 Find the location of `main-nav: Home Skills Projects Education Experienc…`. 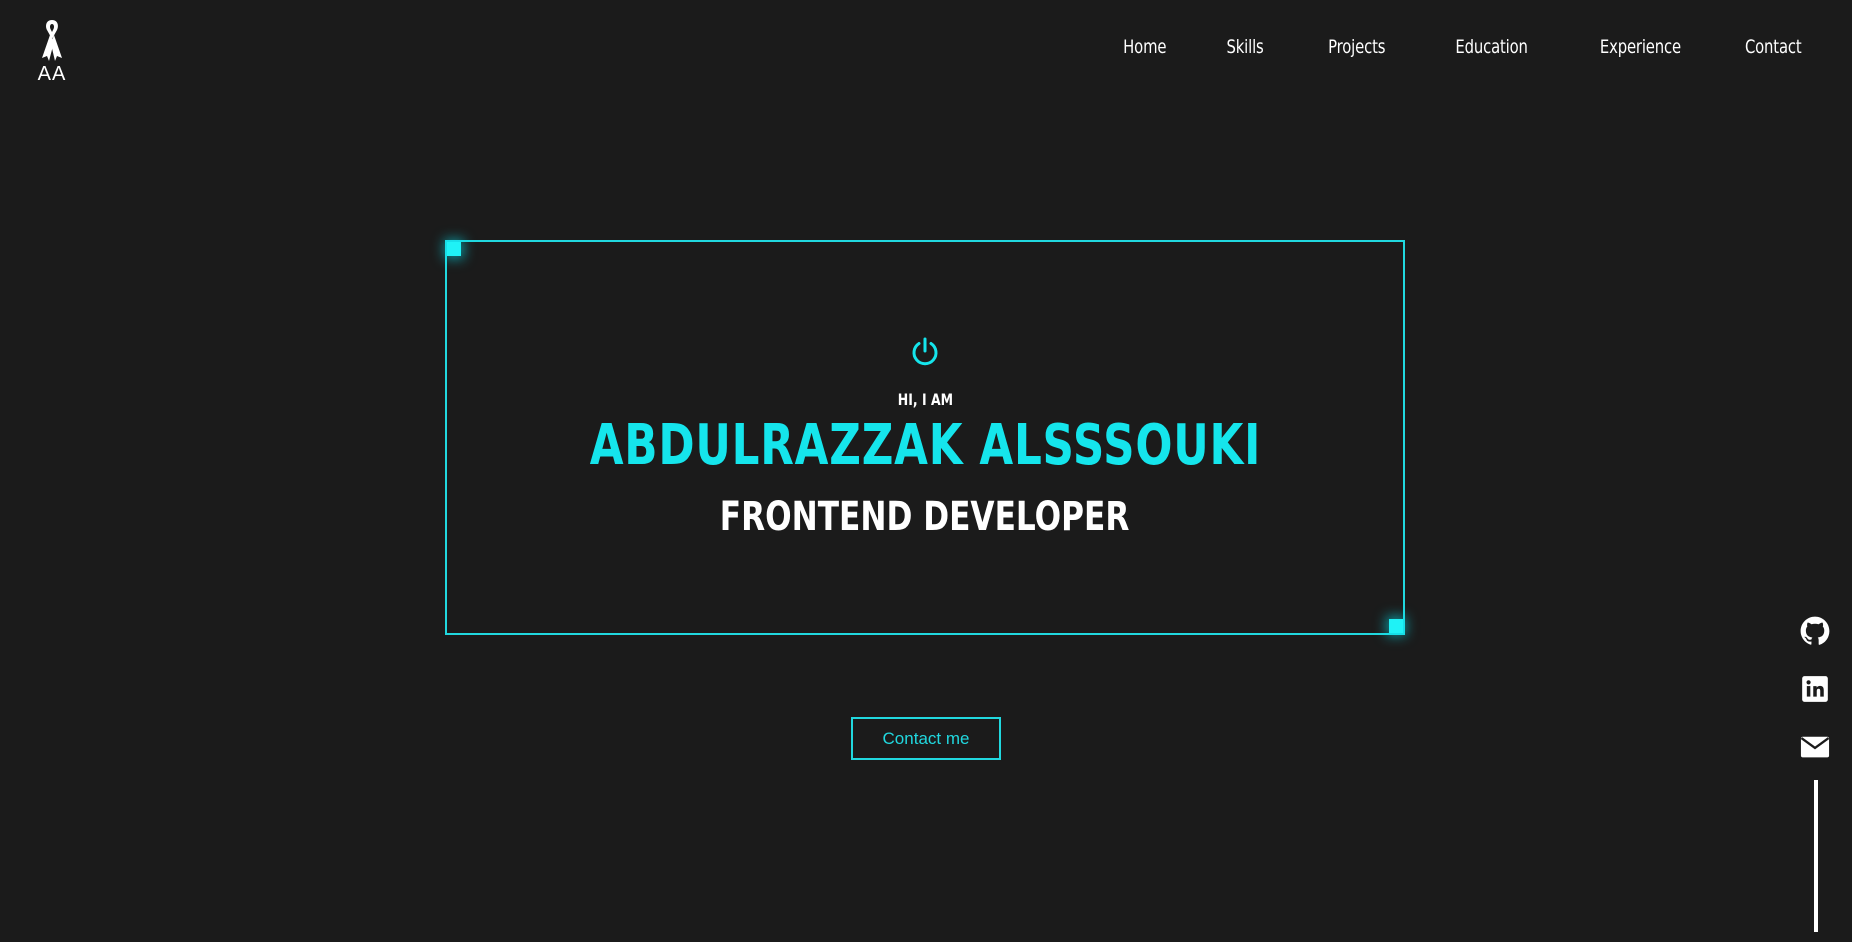

main-nav: Home Skills Projects Education Experienc… is located at coordinates (1432, 47).